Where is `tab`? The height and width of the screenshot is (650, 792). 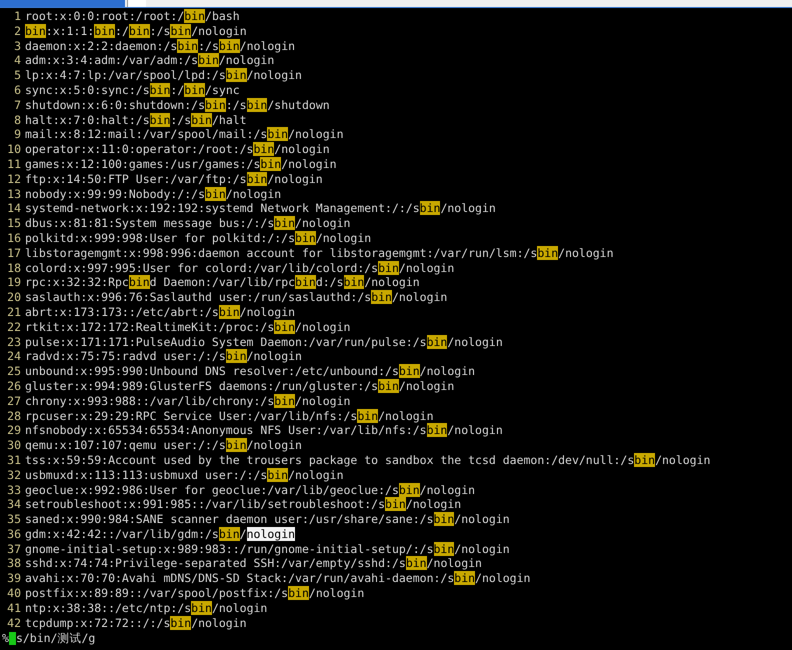 tab is located at coordinates (136, 3).